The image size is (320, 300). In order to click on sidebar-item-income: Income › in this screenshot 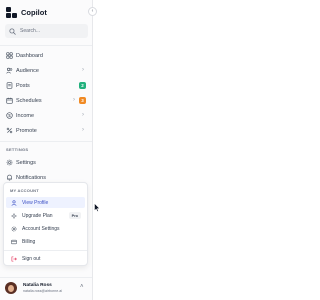, I will do `click(46, 115)`.